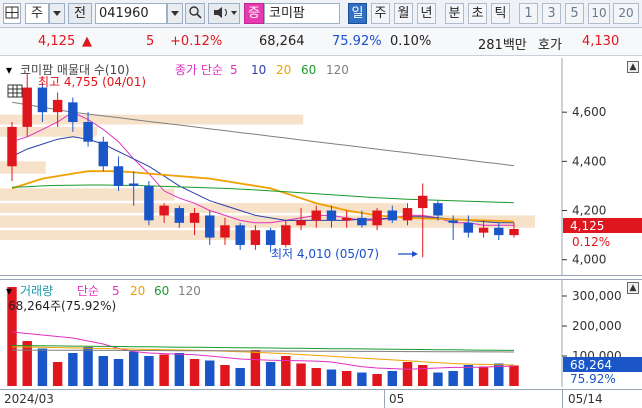 This screenshot has width=642, height=408. I want to click on period-year-tab: 년, so click(426, 13).